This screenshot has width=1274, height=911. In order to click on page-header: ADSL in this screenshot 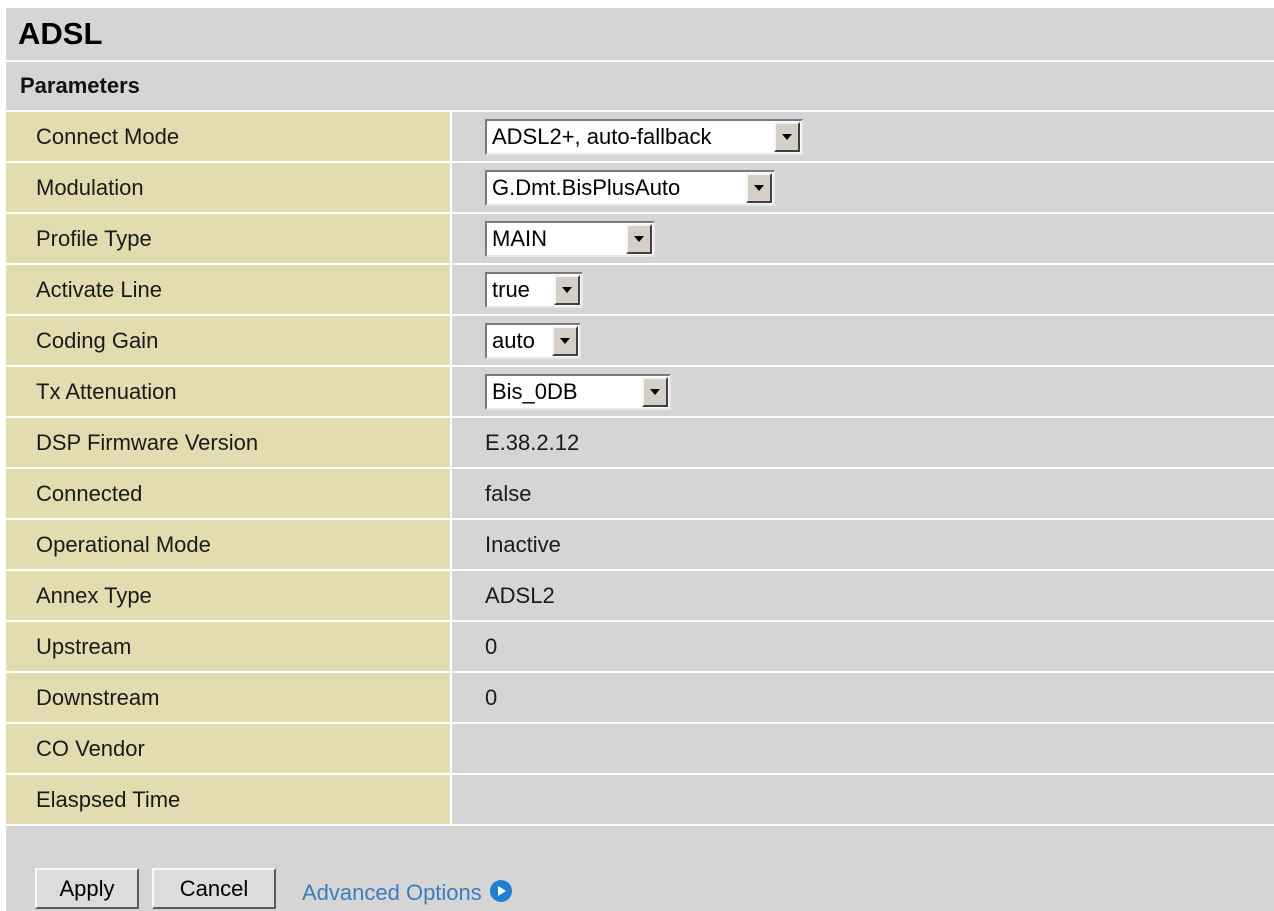, I will do `click(640, 34)`.